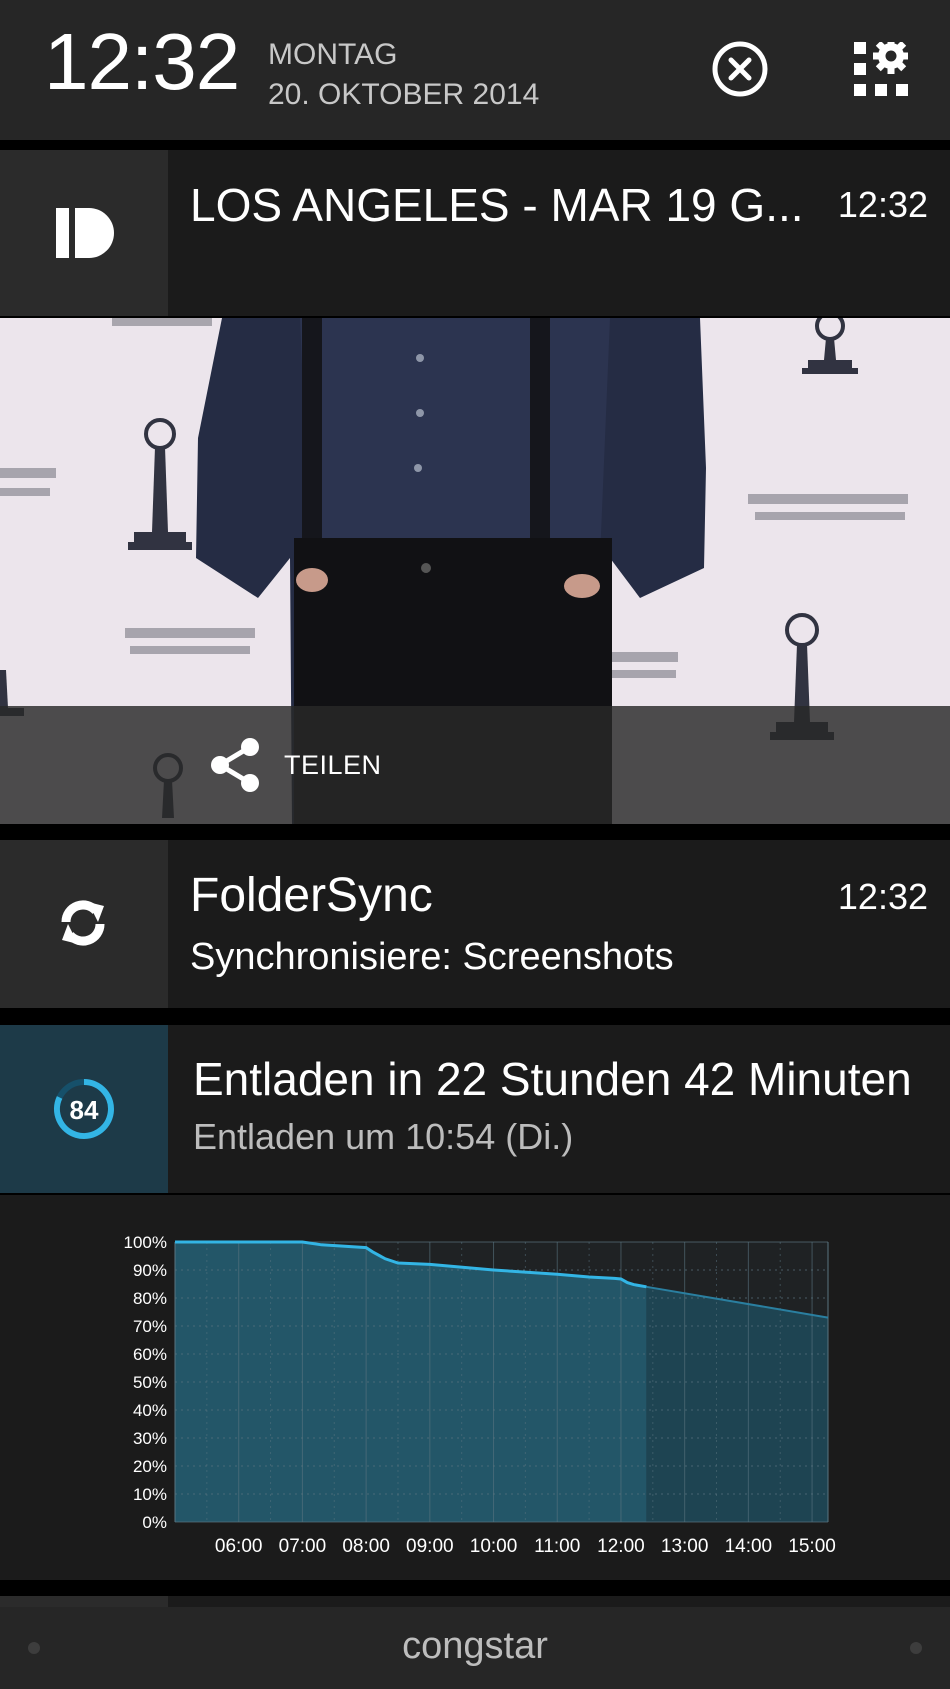 Image resolution: width=950 pixels, height=1689 pixels. I want to click on clock: 12:32, so click(142, 62).